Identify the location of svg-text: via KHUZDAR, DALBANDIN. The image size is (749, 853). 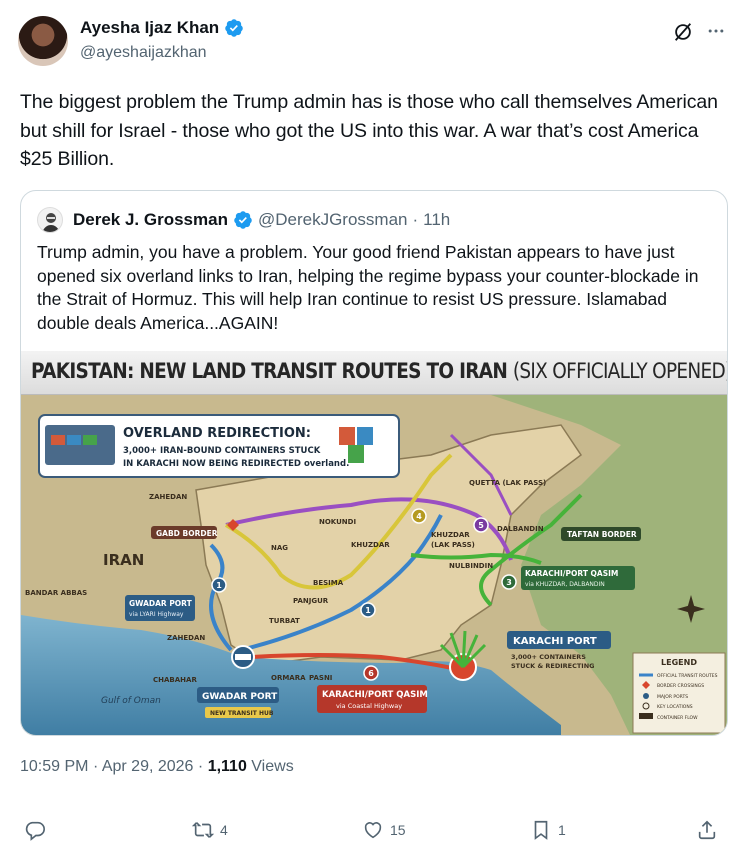
(565, 584).